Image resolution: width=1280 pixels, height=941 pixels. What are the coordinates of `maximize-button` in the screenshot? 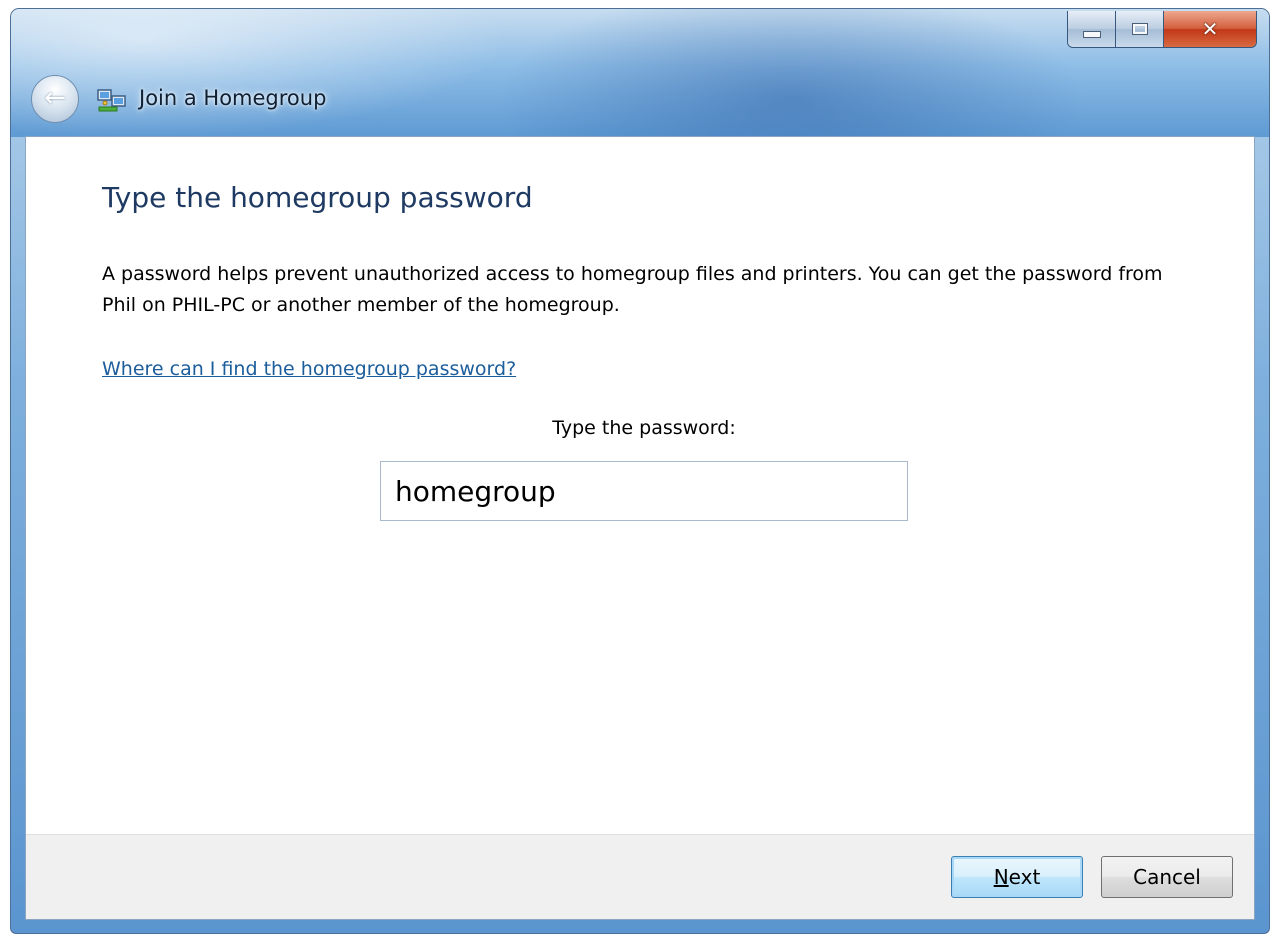 It's located at (1140, 29).